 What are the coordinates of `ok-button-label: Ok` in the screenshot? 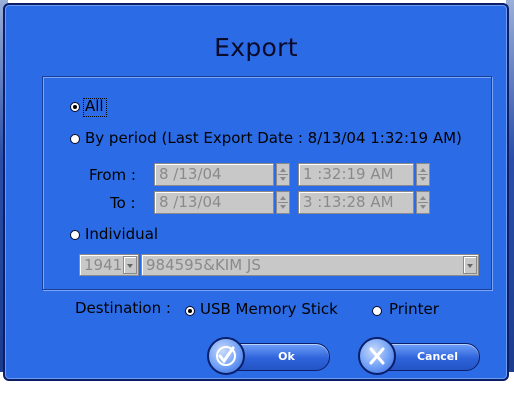 It's located at (286, 356).